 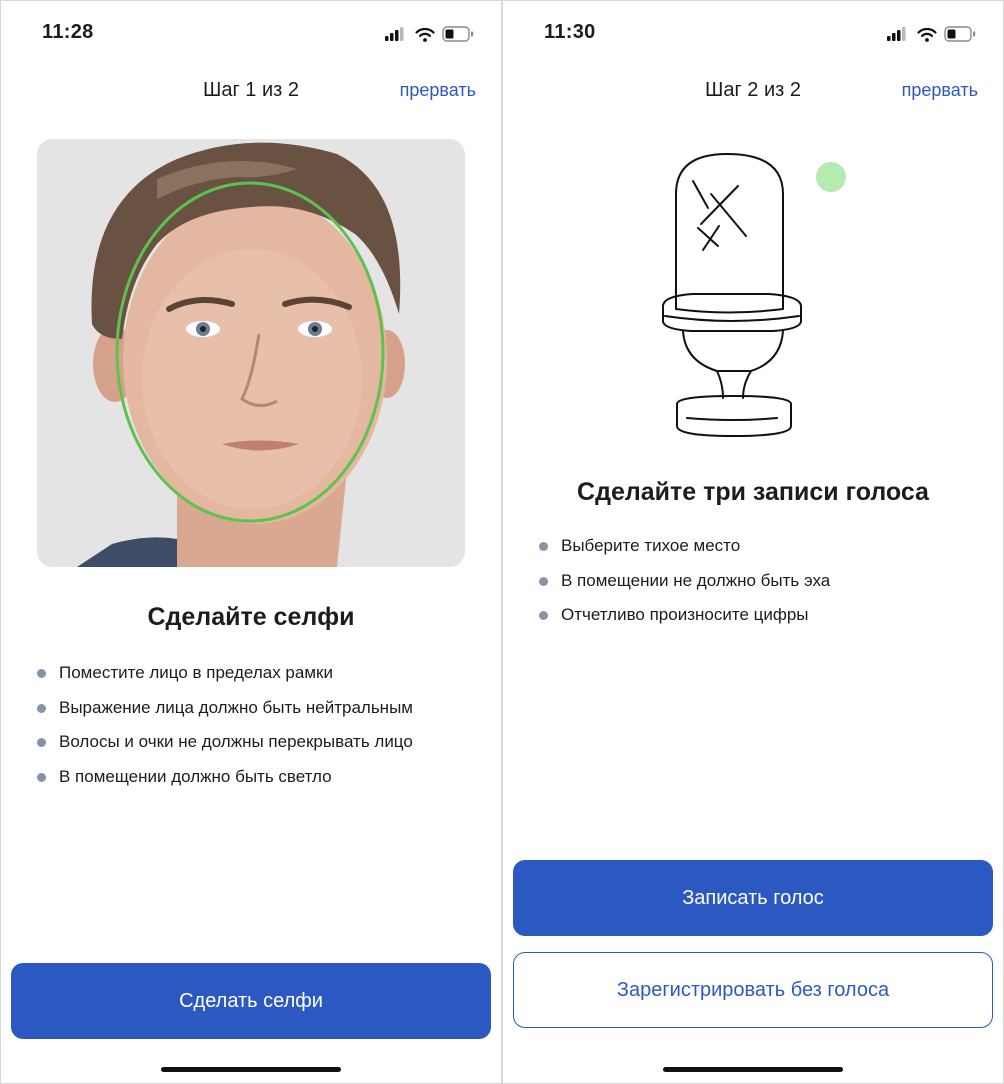 I want to click on recording-indicator, so click(x=831, y=177).